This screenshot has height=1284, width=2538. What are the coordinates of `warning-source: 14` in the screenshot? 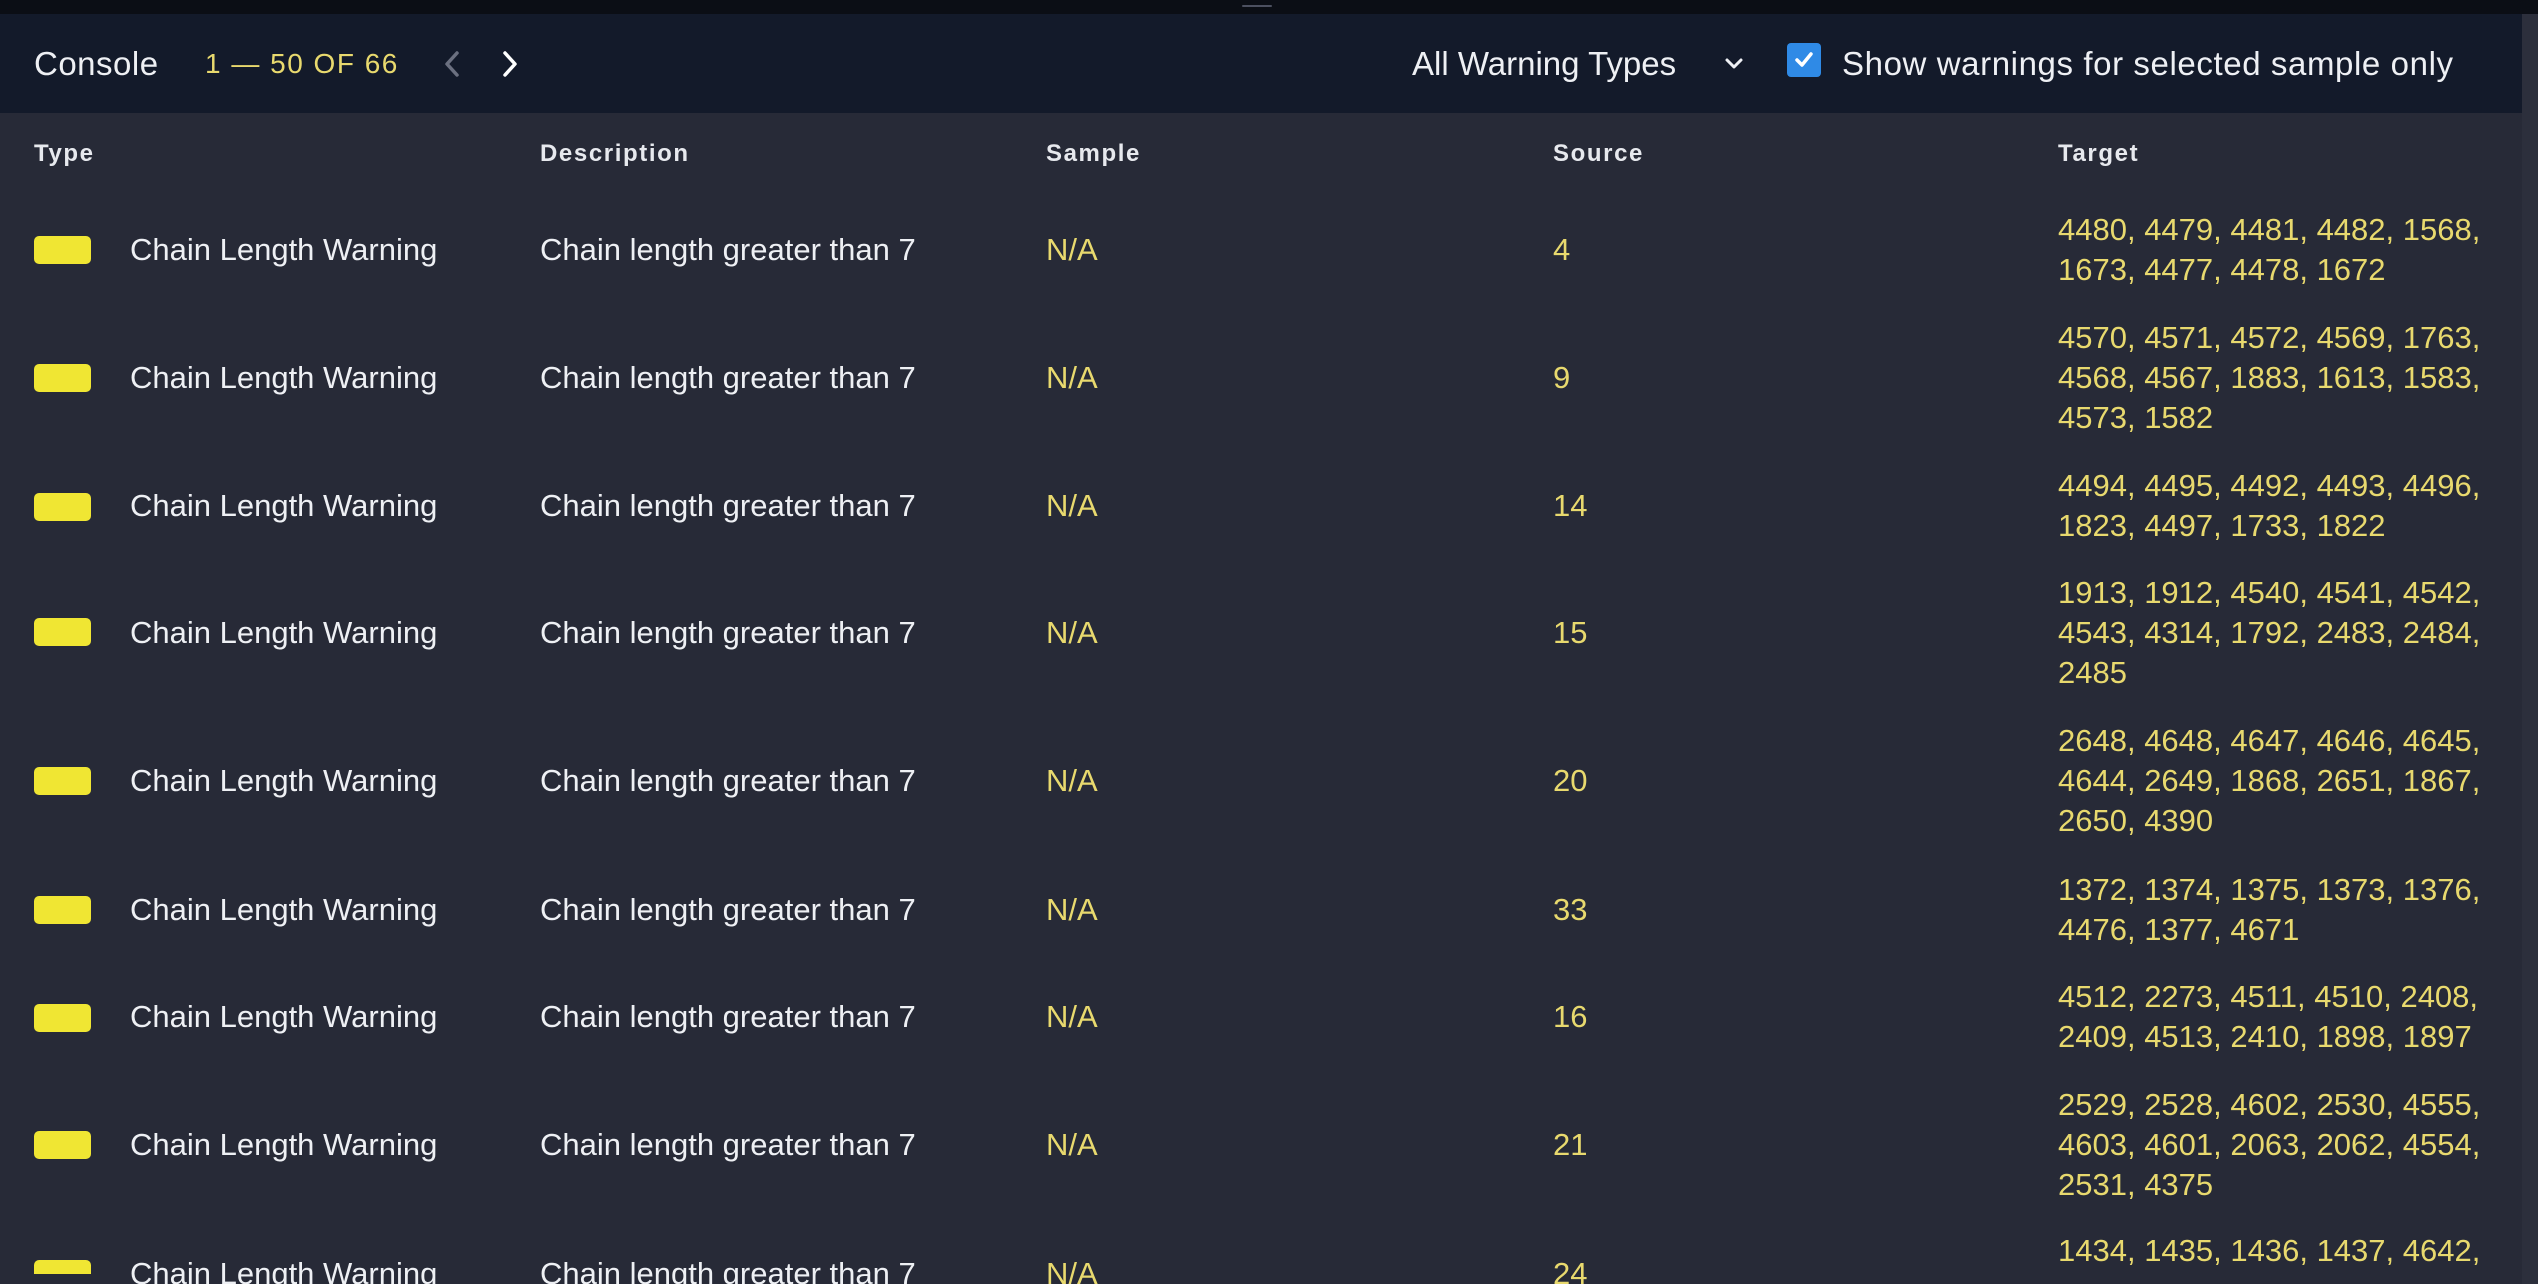 It's located at (1570, 506).